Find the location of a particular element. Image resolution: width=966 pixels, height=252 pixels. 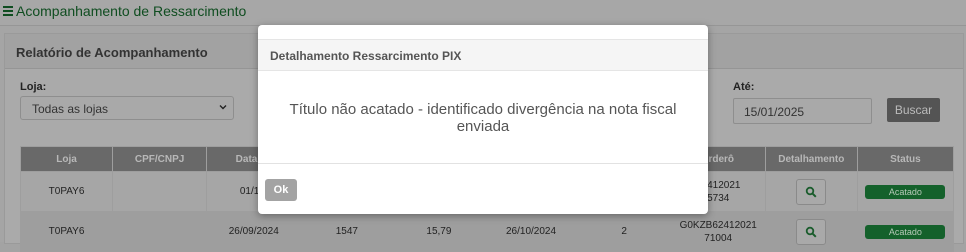

chevron-down-icon is located at coordinates (223, 107).